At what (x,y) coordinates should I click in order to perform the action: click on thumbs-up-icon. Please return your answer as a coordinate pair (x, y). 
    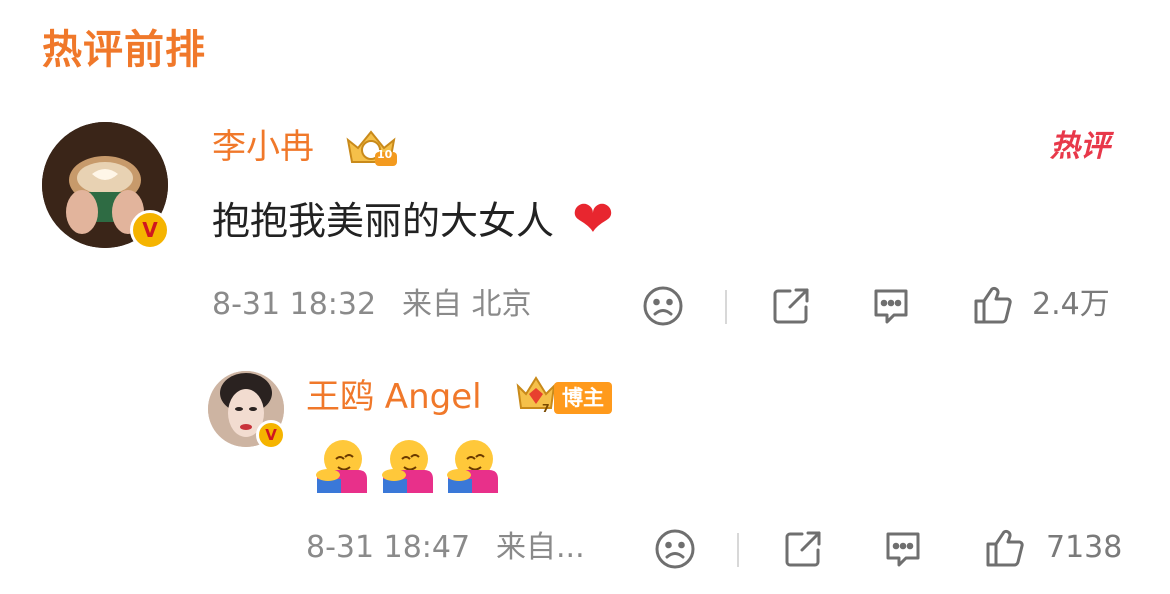
    Looking at the image, I should click on (993, 305).